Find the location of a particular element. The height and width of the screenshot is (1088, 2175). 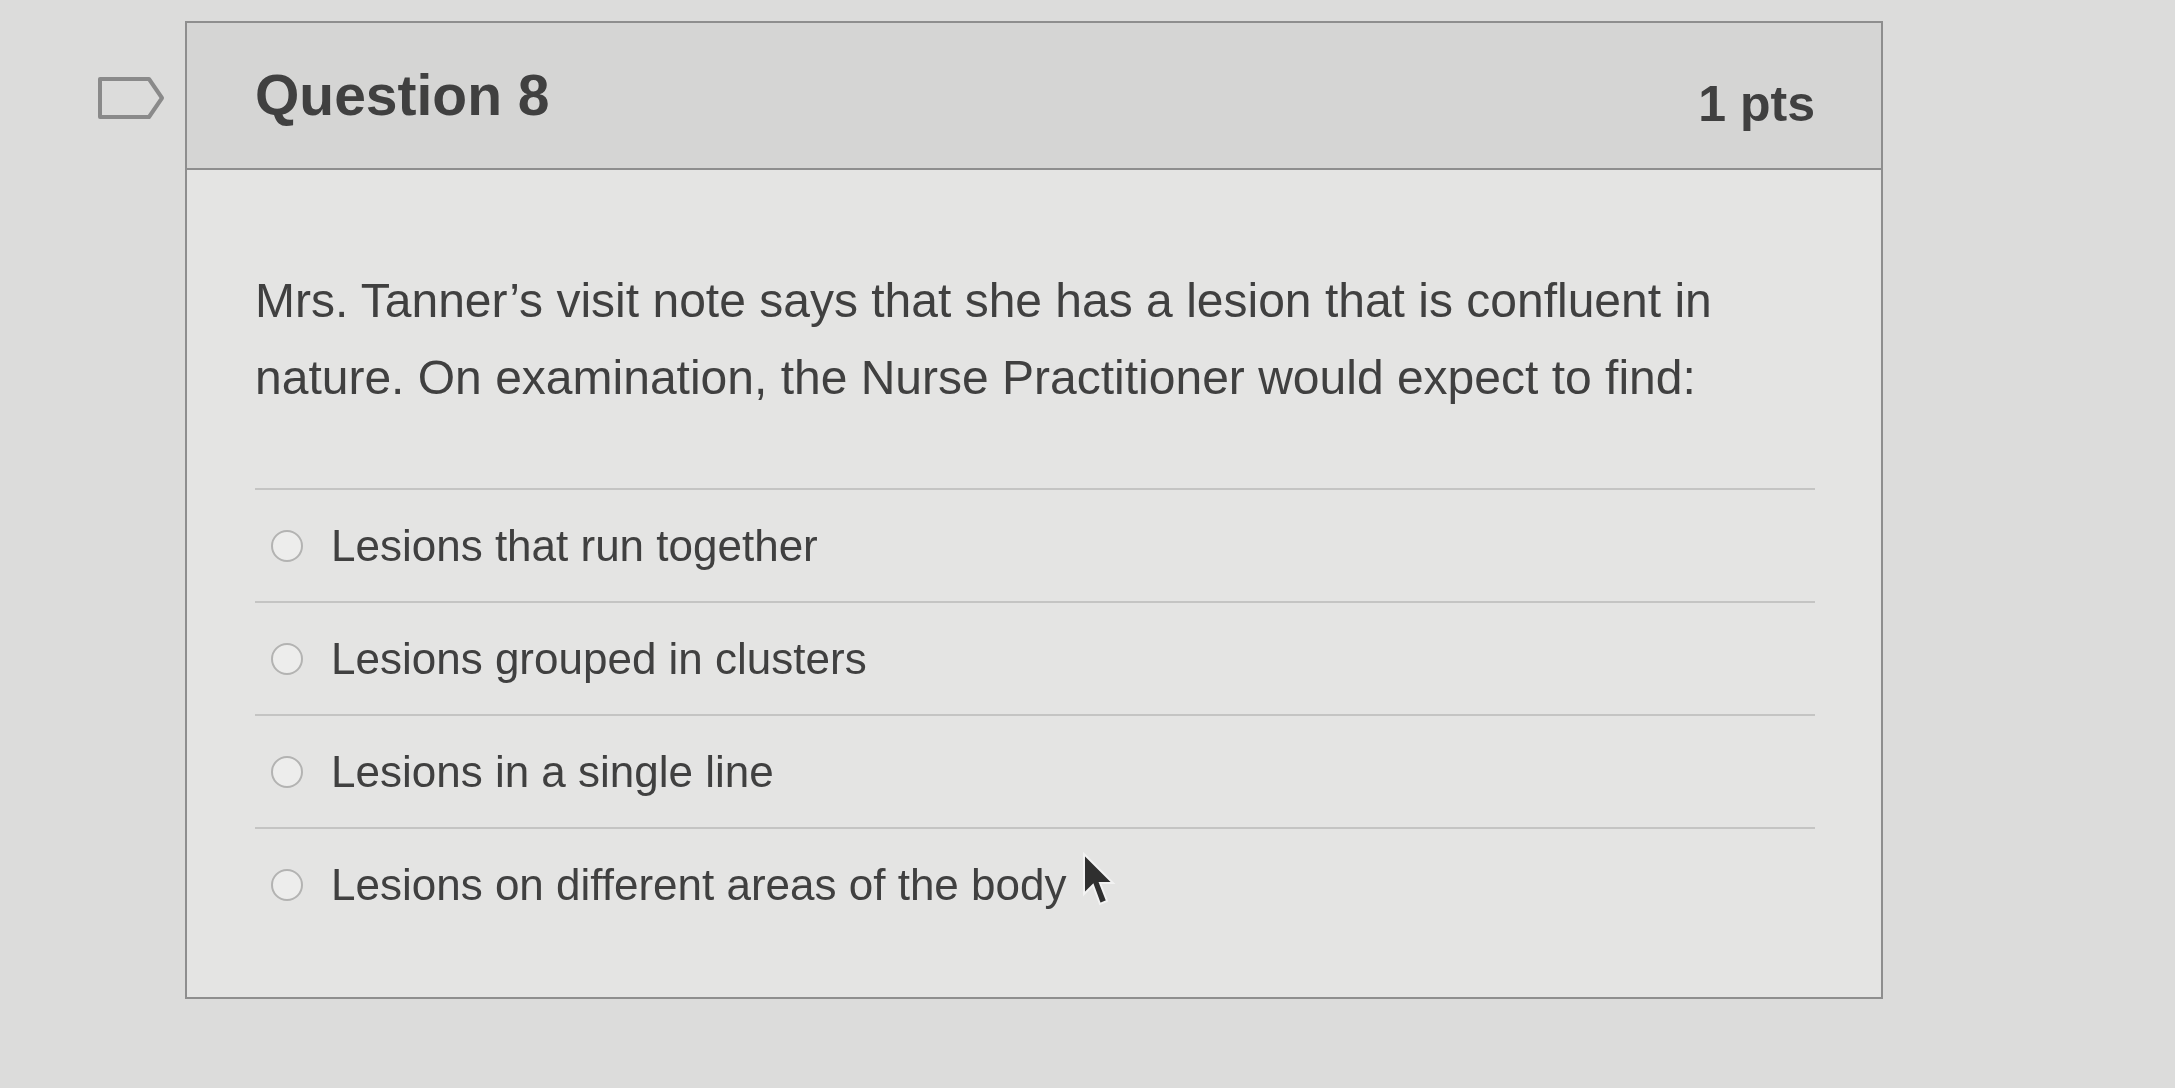

answer-label: Lesions that run together is located at coordinates (574, 545).